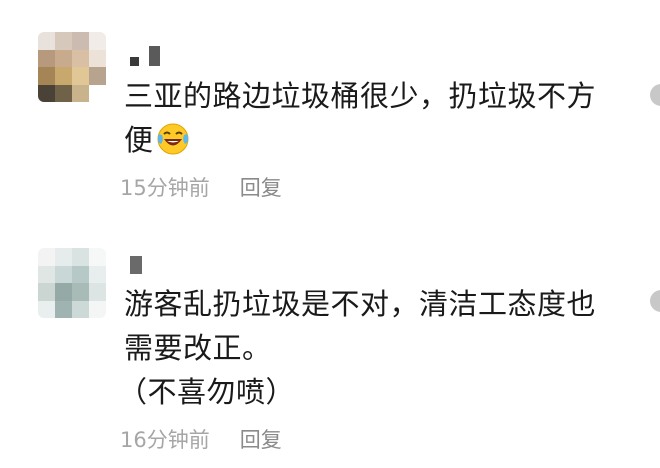 This screenshot has height=468, width=660. I want to click on comment-text-line: 需要改正。, so click(198, 348).